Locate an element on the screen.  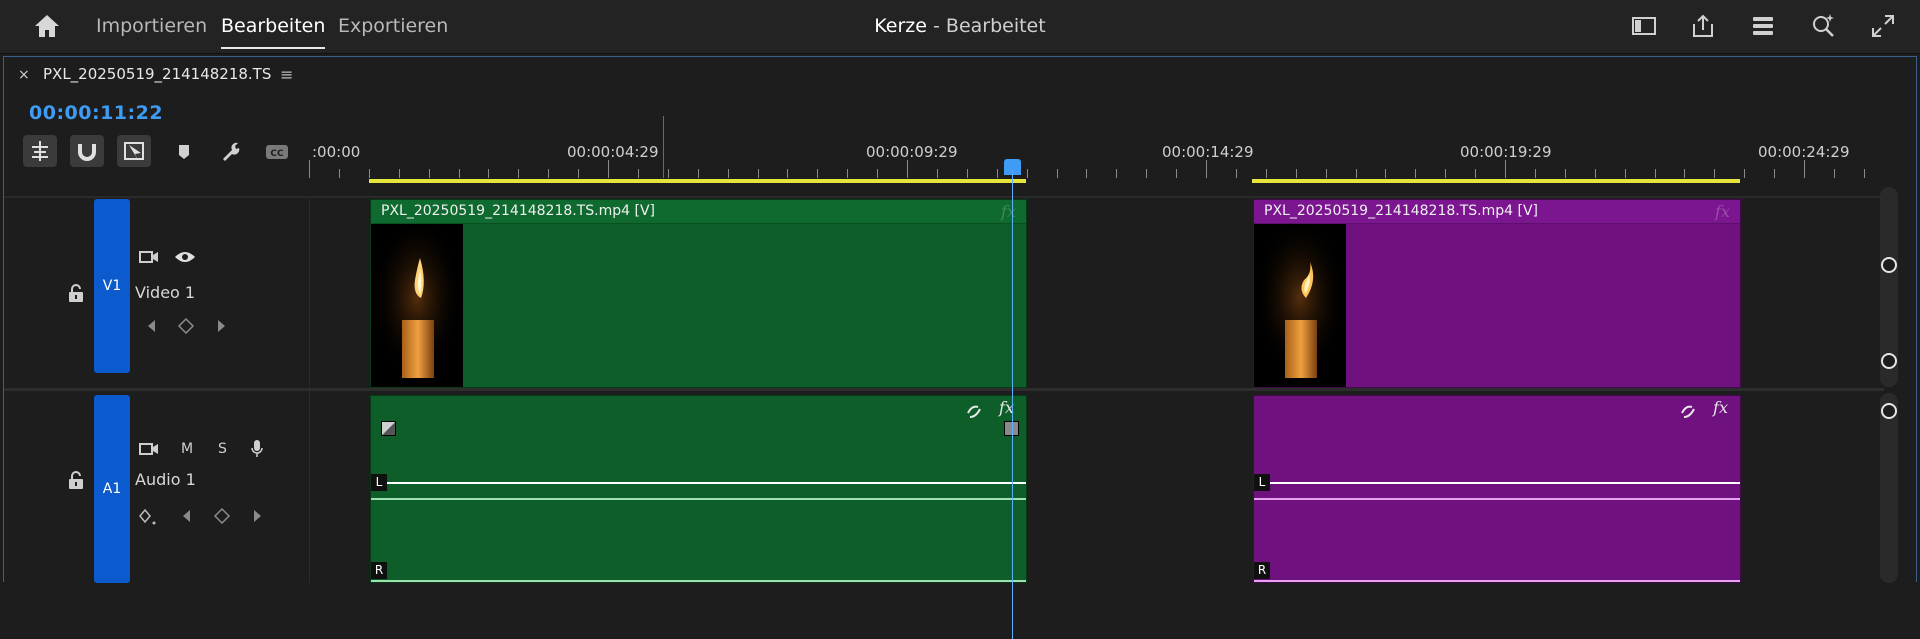
ruler-label: 00:00:14:29 is located at coordinates (1208, 152).